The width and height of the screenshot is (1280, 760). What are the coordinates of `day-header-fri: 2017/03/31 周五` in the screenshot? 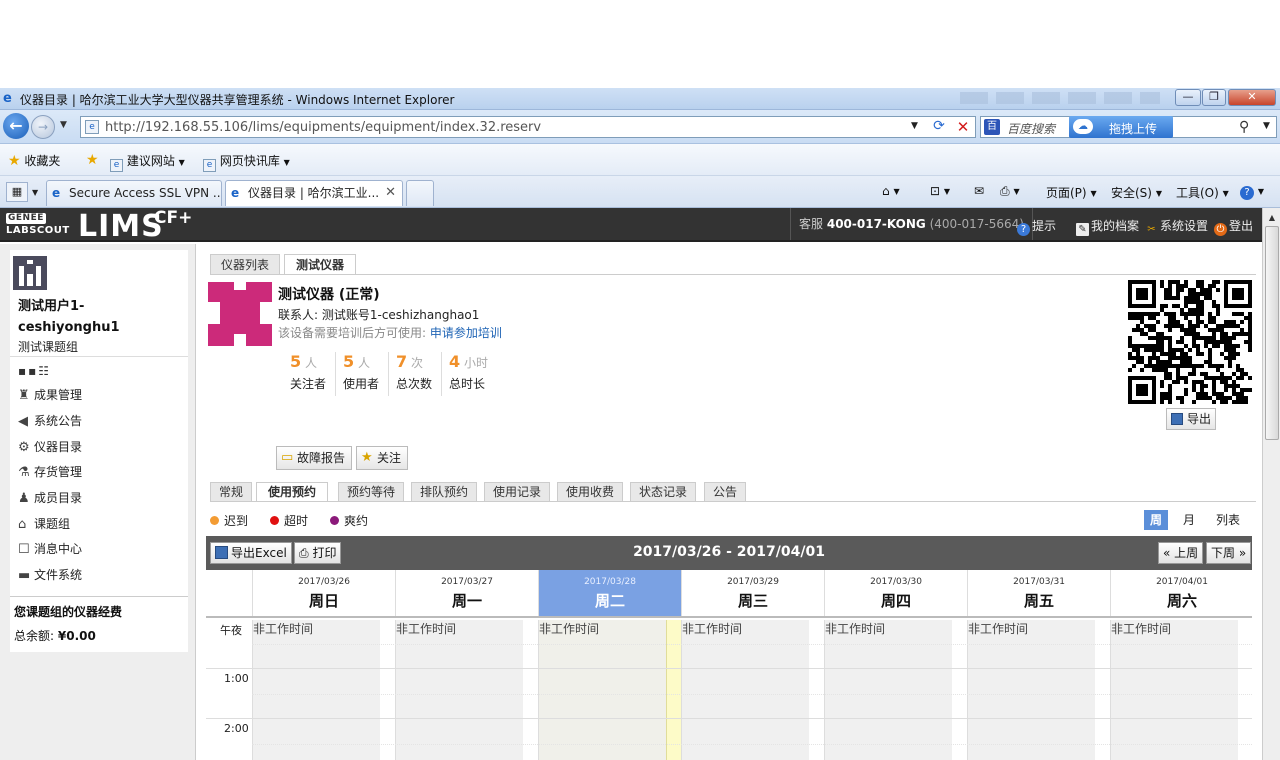 It's located at (1038, 593).